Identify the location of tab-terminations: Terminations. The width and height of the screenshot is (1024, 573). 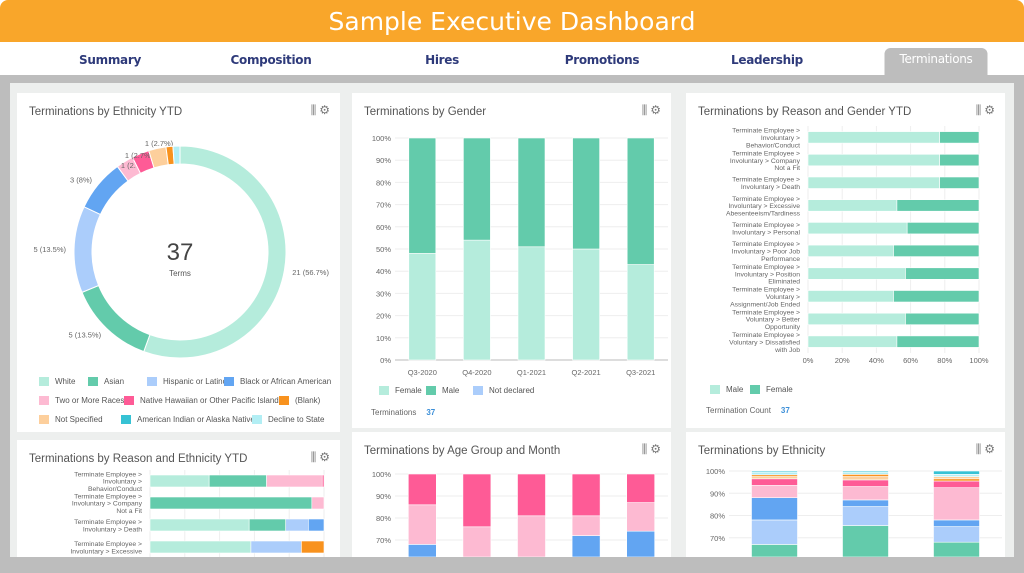
(936, 61).